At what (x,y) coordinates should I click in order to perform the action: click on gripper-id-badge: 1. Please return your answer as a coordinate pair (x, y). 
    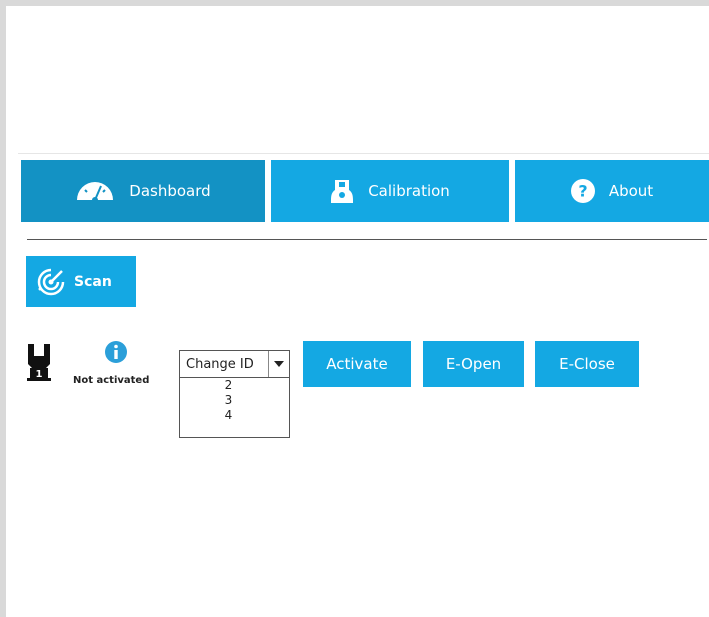
    Looking at the image, I should click on (39, 374).